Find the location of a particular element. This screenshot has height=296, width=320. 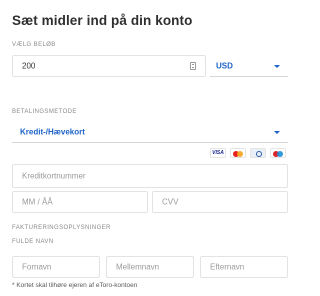

last-name-input: Efternavn is located at coordinates (244, 267).